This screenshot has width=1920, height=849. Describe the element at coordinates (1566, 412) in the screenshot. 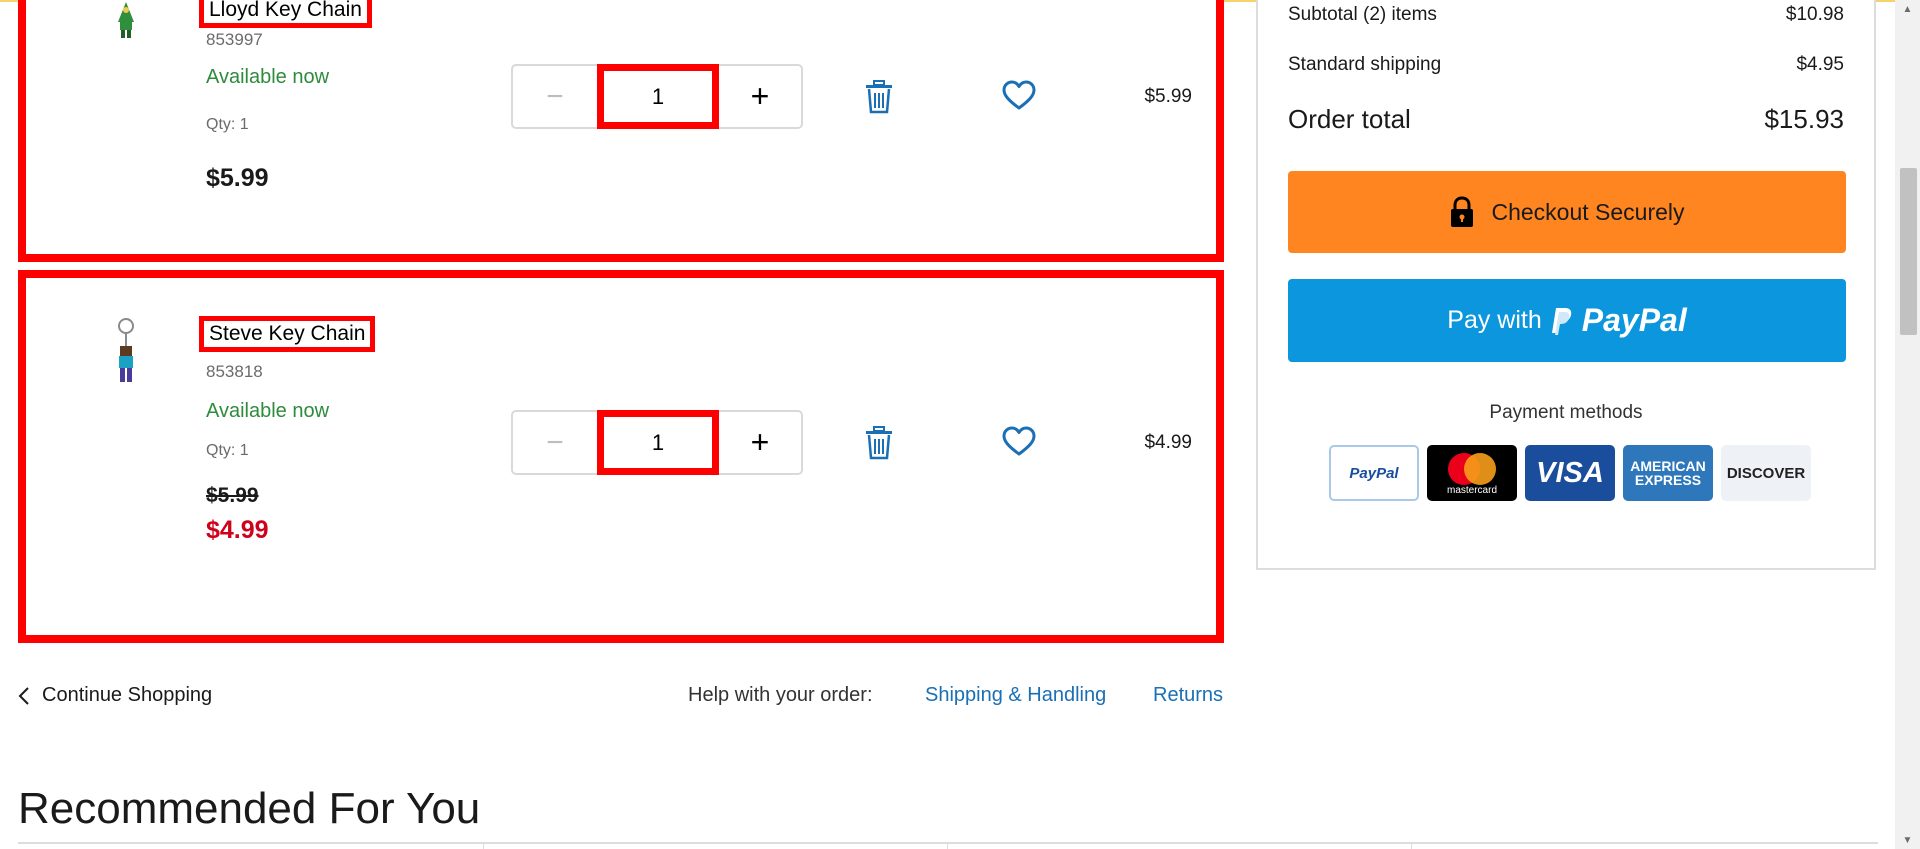

I see `payment-methods-title: Payment methods` at that location.